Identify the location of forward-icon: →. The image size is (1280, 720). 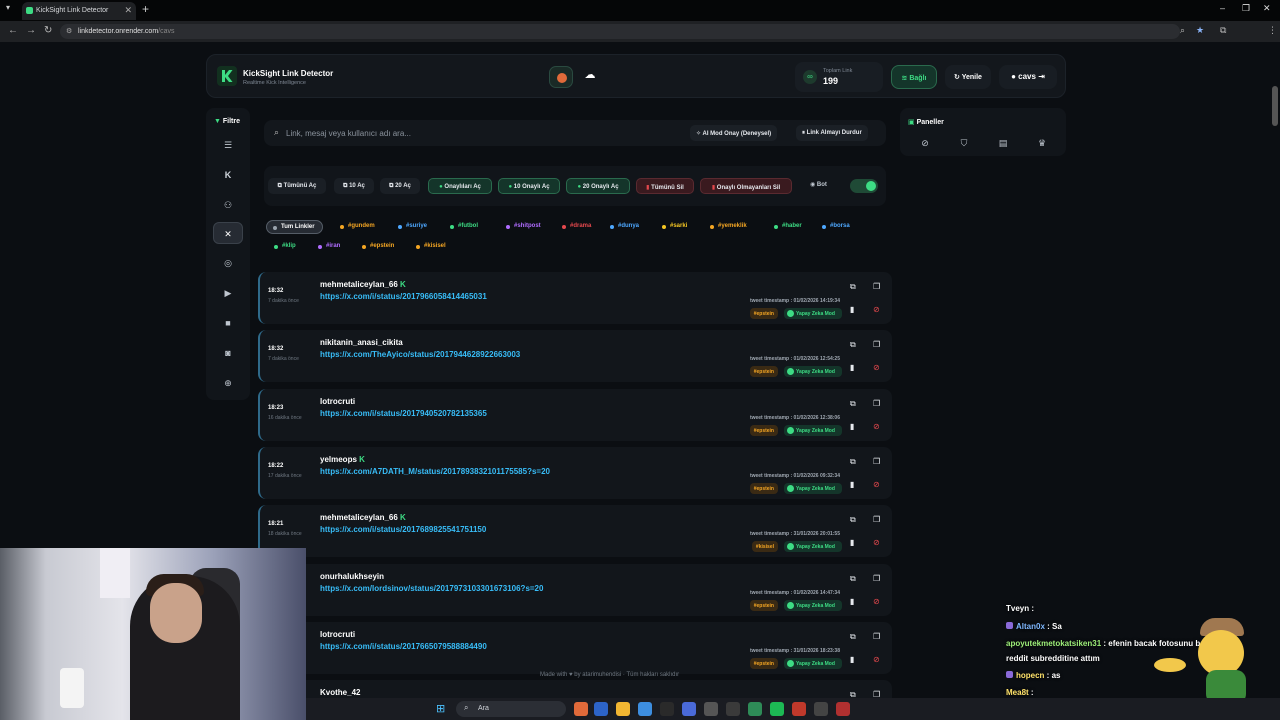
(31, 30).